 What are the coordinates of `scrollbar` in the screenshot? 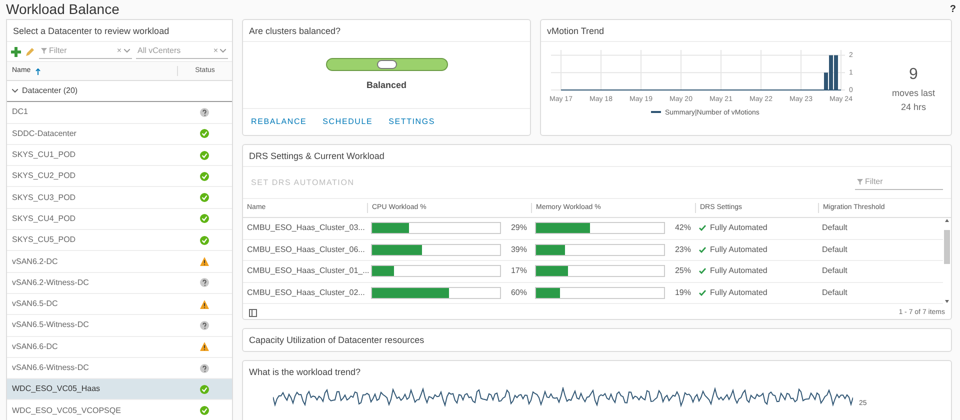 It's located at (947, 261).